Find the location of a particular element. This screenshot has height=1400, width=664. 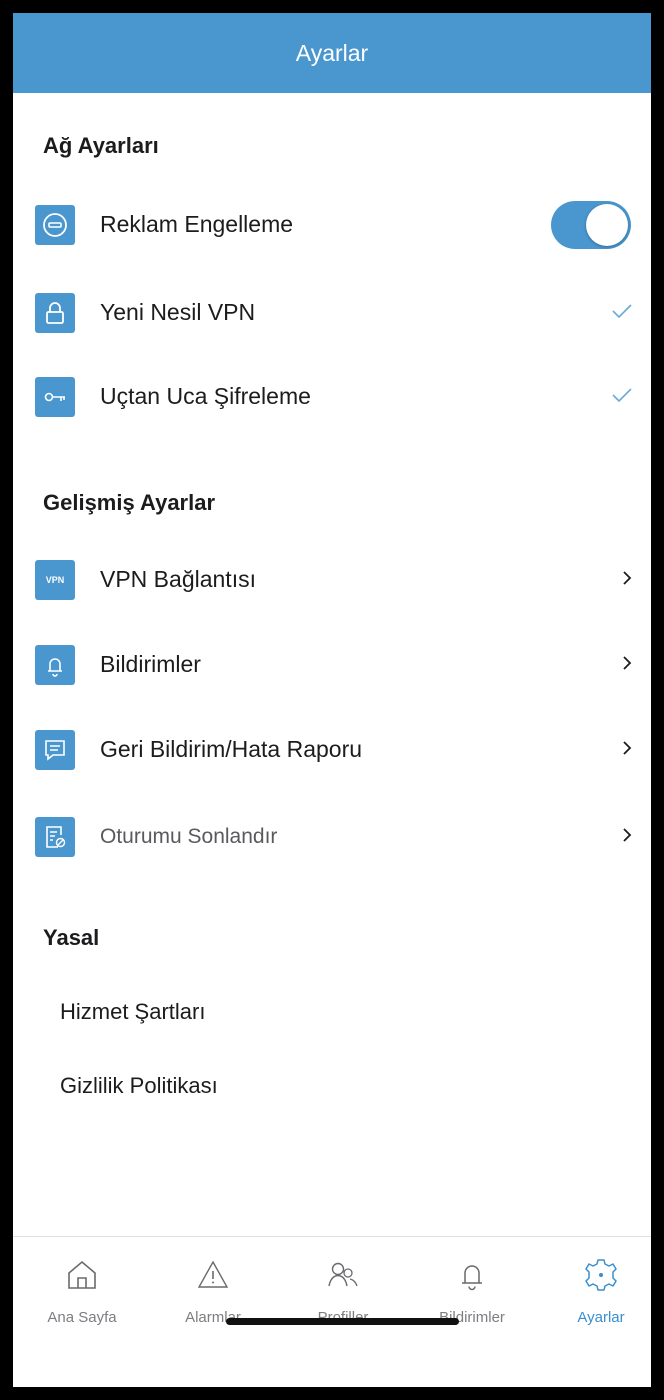

tab-label: Ana Sayfa is located at coordinates (82, 1317).